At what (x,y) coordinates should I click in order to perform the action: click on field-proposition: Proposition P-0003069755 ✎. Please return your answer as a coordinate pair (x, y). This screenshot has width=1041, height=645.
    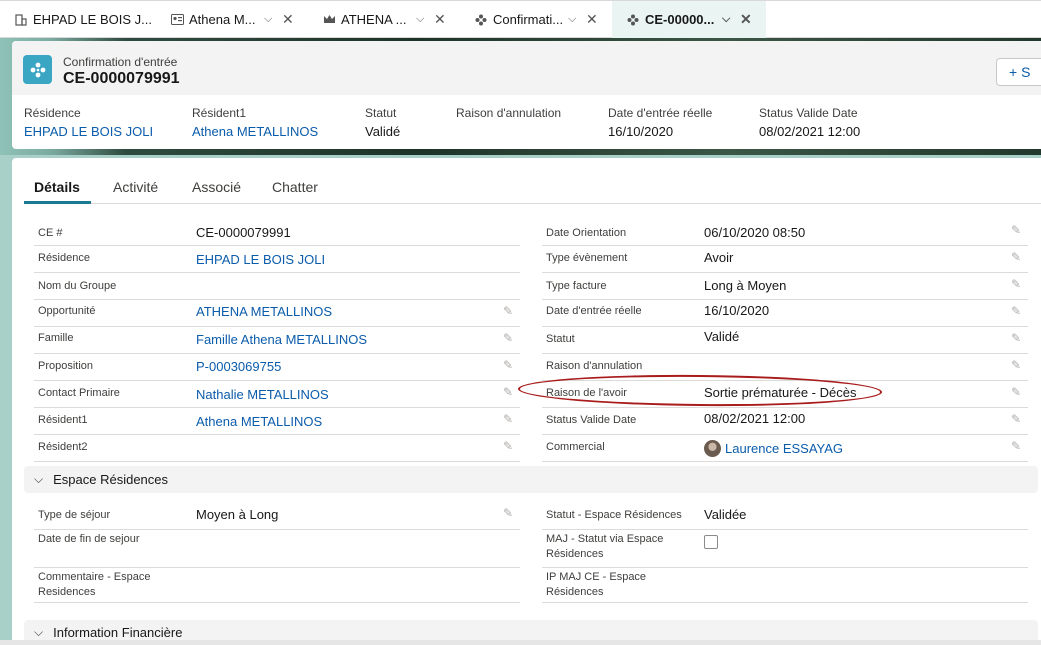
    Looking at the image, I should click on (277, 367).